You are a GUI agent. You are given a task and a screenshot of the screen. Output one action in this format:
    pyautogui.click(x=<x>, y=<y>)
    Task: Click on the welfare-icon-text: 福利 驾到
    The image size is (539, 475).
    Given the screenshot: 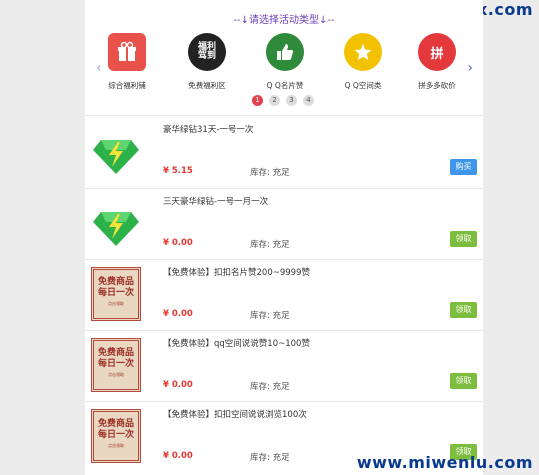 What is the action you would take?
    pyautogui.click(x=206, y=51)
    